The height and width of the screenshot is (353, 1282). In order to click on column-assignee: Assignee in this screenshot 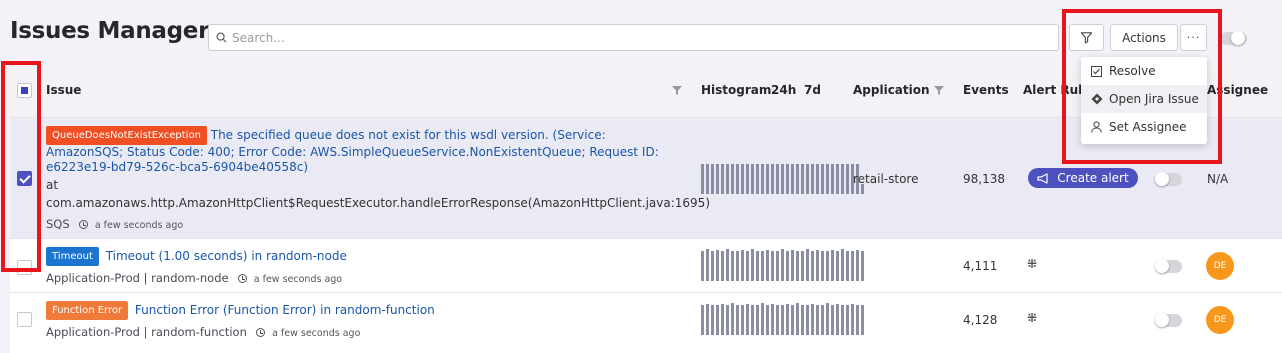, I will do `click(1238, 90)`.